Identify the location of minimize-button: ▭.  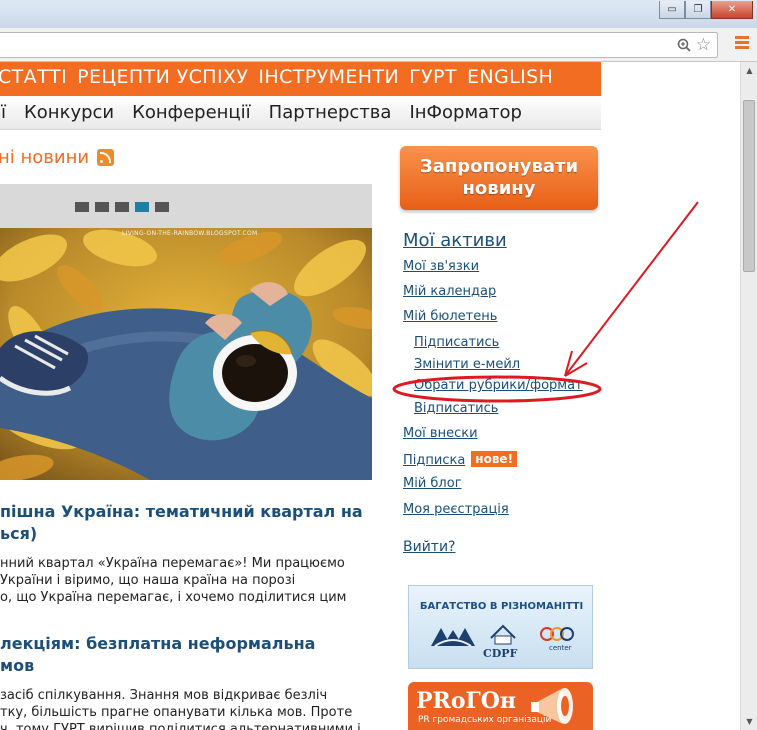
(672, 10).